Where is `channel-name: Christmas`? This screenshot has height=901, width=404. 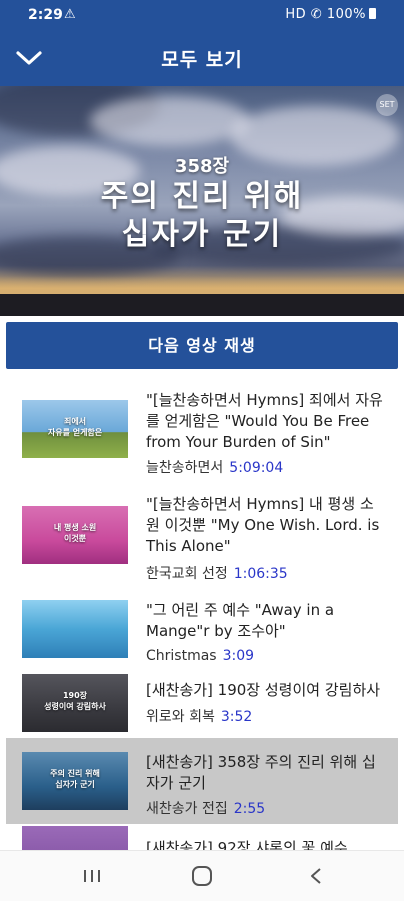 channel-name: Christmas is located at coordinates (181, 656).